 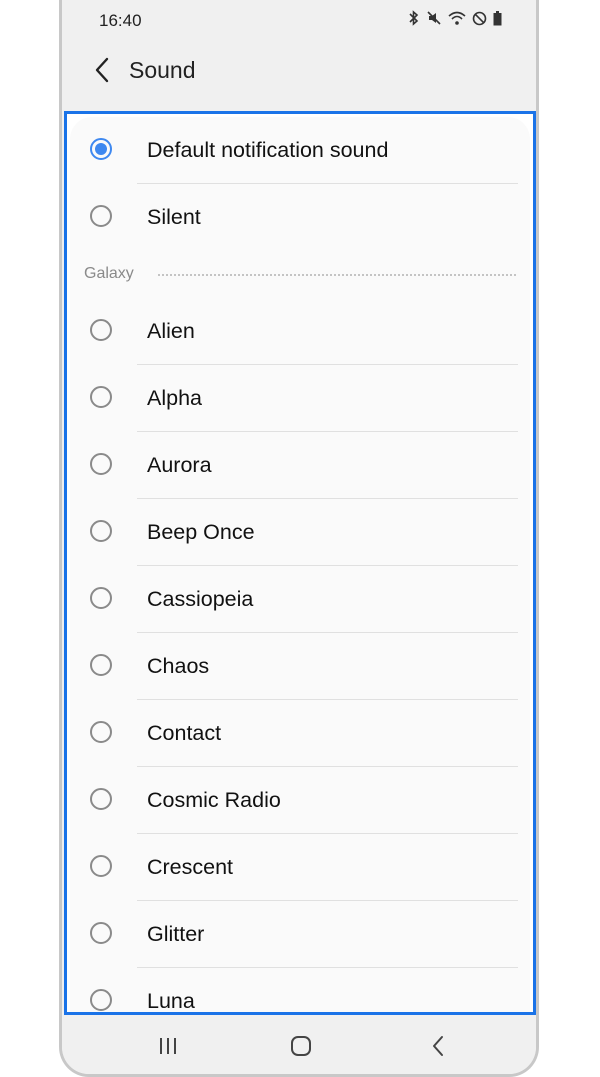 I want to click on back-button, so click(x=102, y=70).